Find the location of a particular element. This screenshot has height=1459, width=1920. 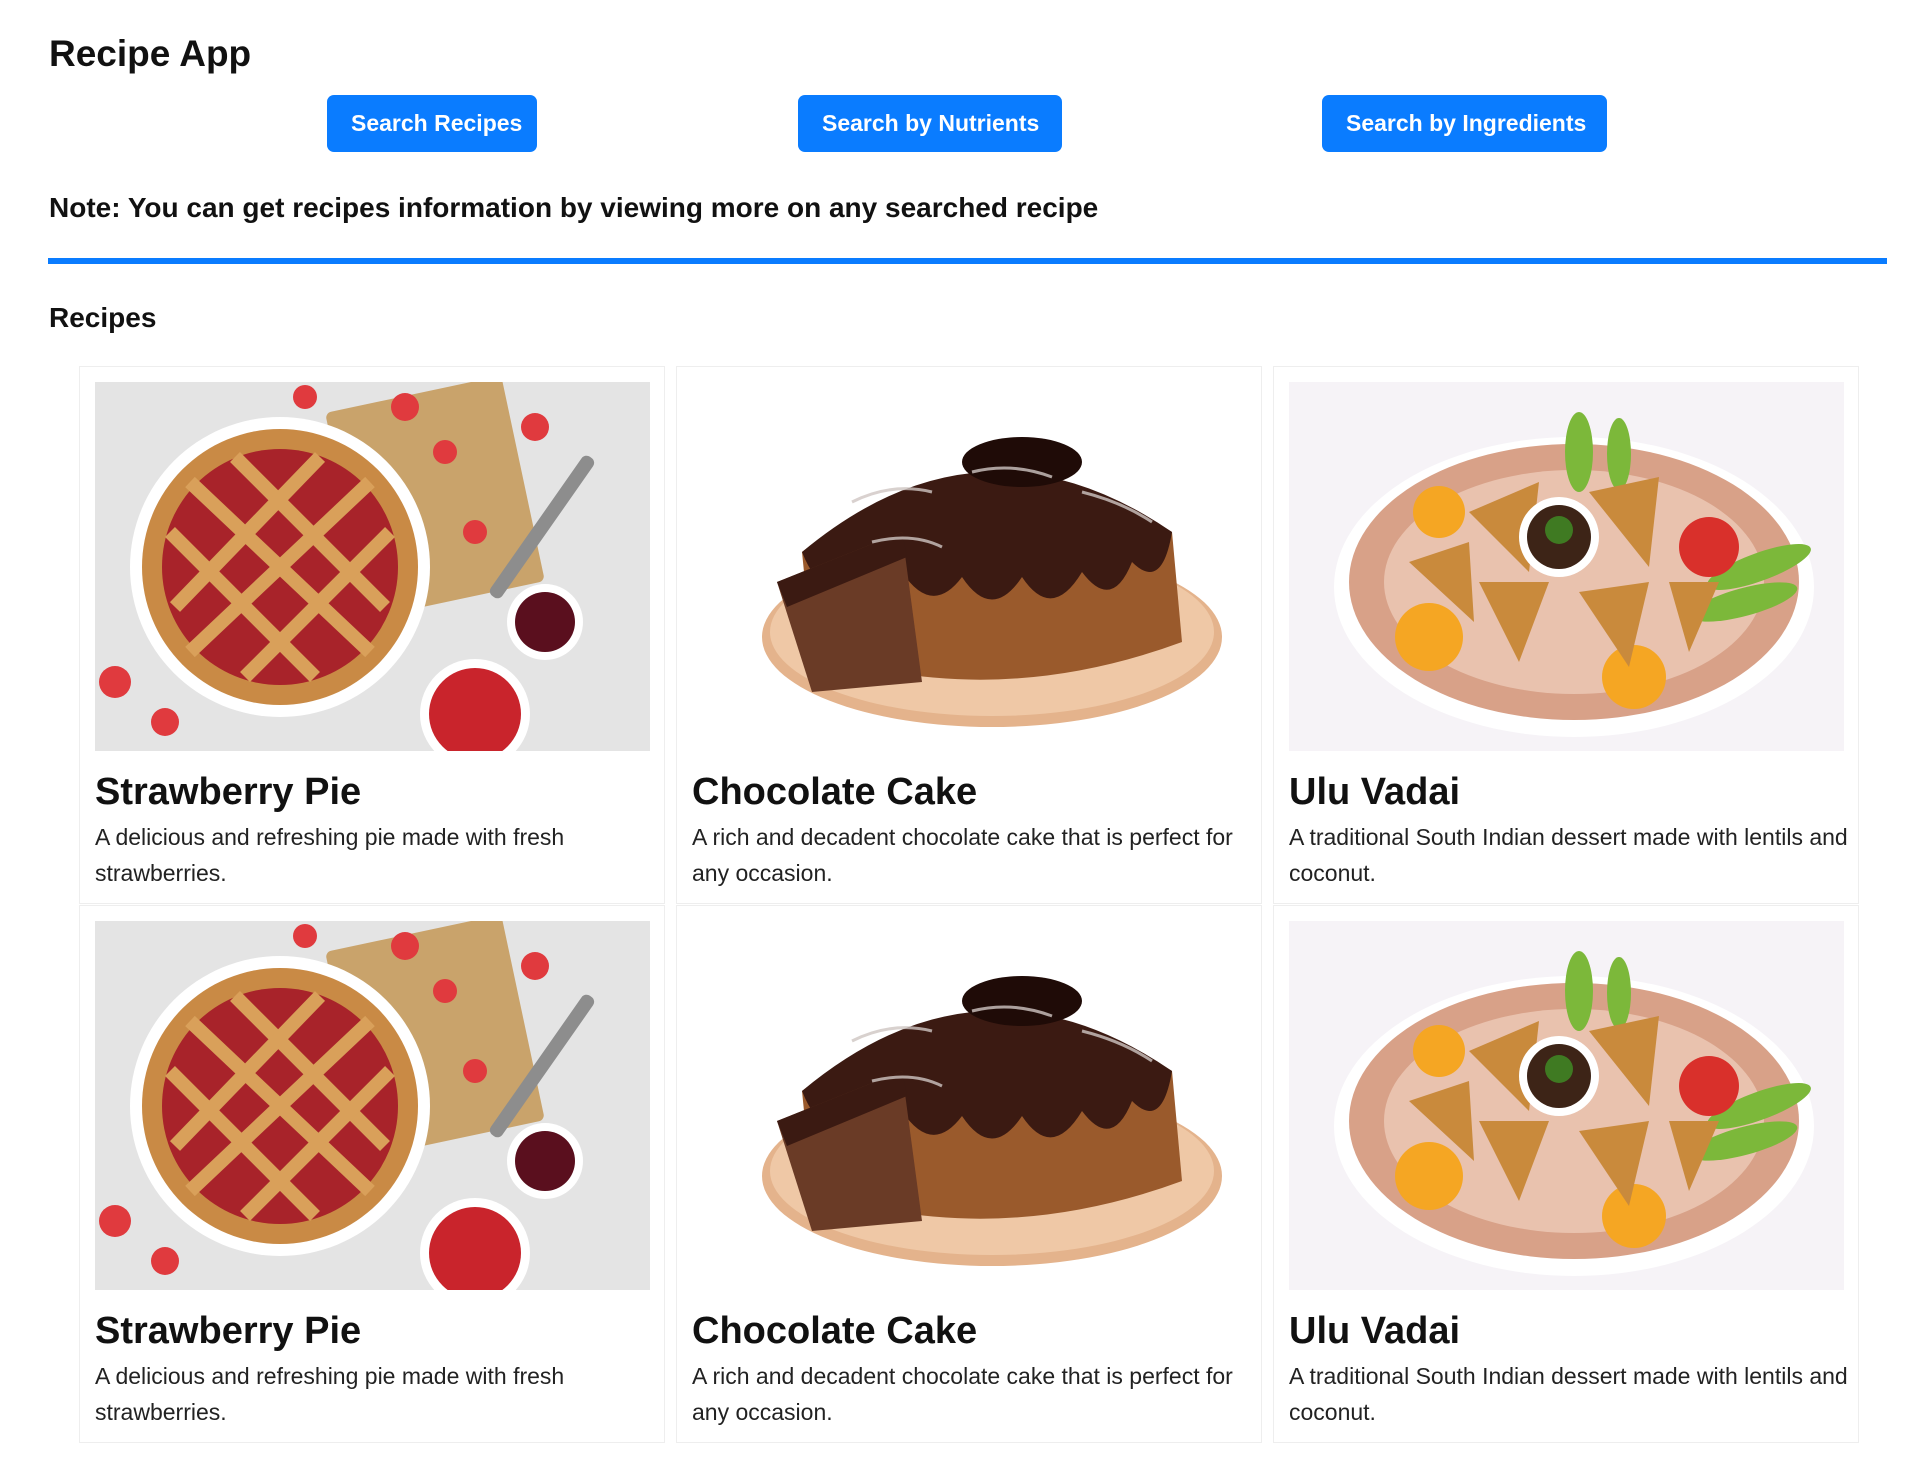

search-by-nutrients-button: Search by Nutrients is located at coordinates (930, 123).